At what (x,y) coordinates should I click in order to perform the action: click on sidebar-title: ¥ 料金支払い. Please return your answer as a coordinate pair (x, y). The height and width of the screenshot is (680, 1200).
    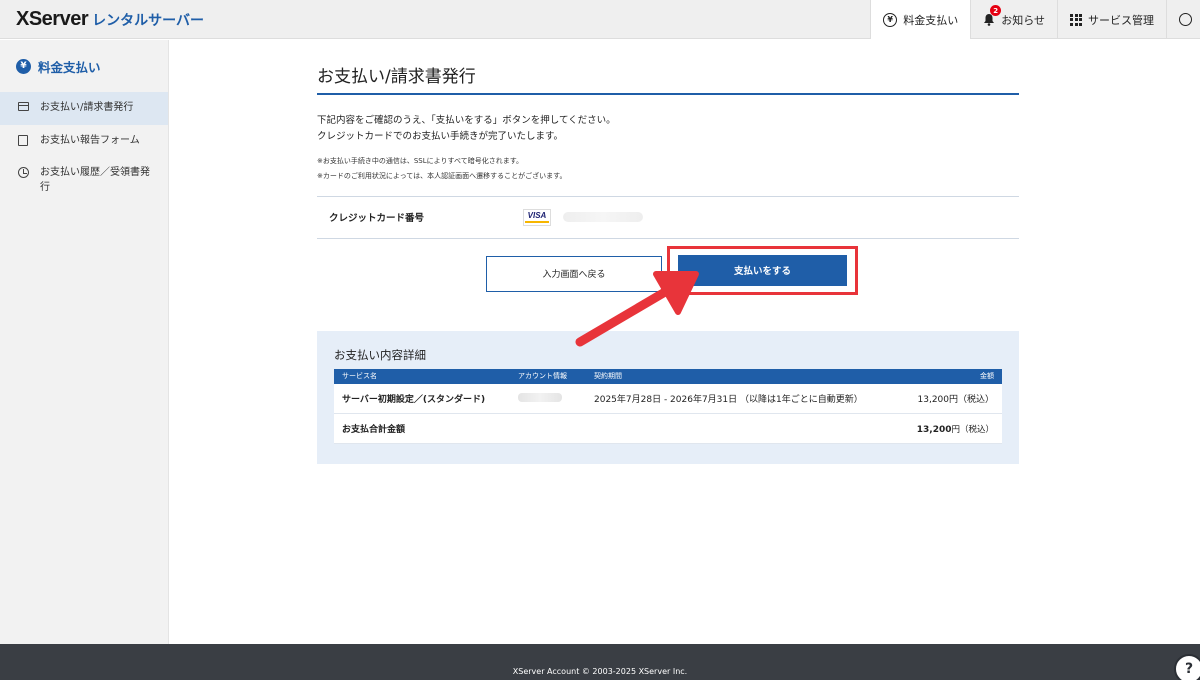
    Looking at the image, I should click on (84, 66).